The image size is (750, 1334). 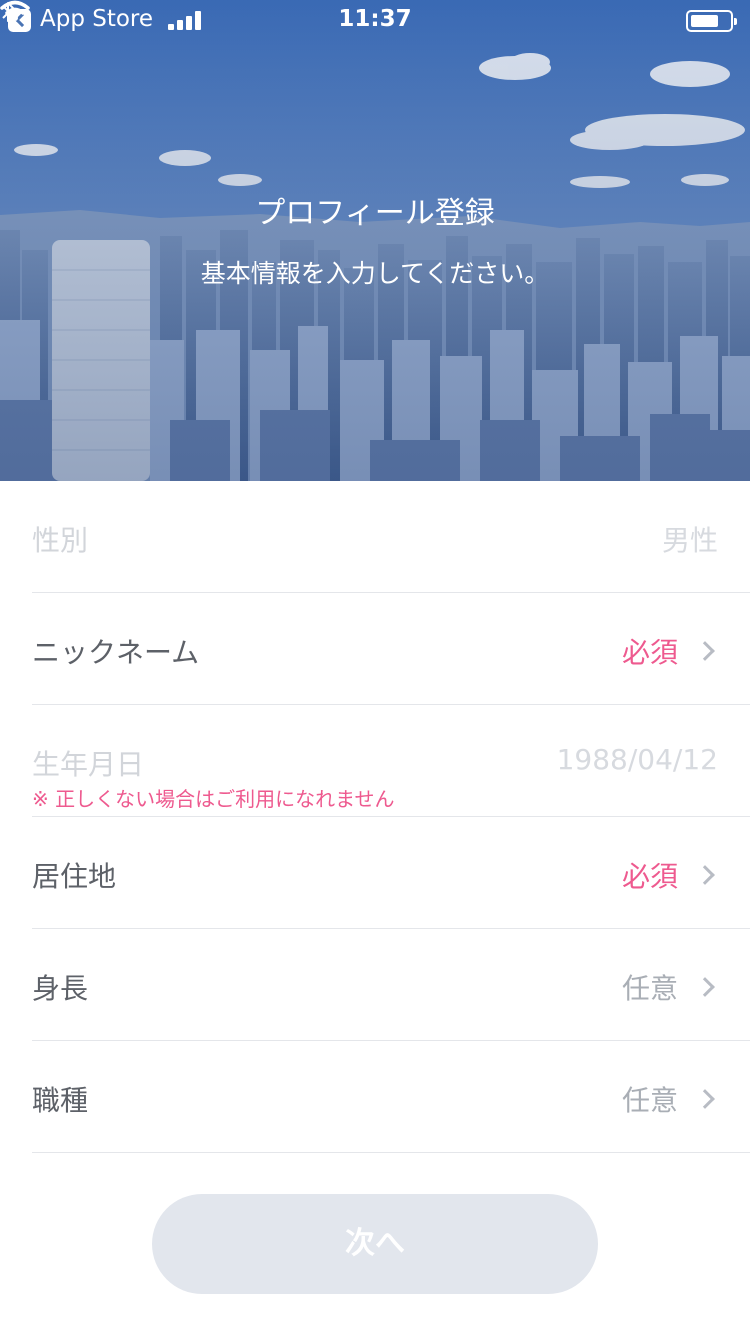 What do you see at coordinates (60, 1100) in the screenshot?
I see `row-label: 職種` at bounding box center [60, 1100].